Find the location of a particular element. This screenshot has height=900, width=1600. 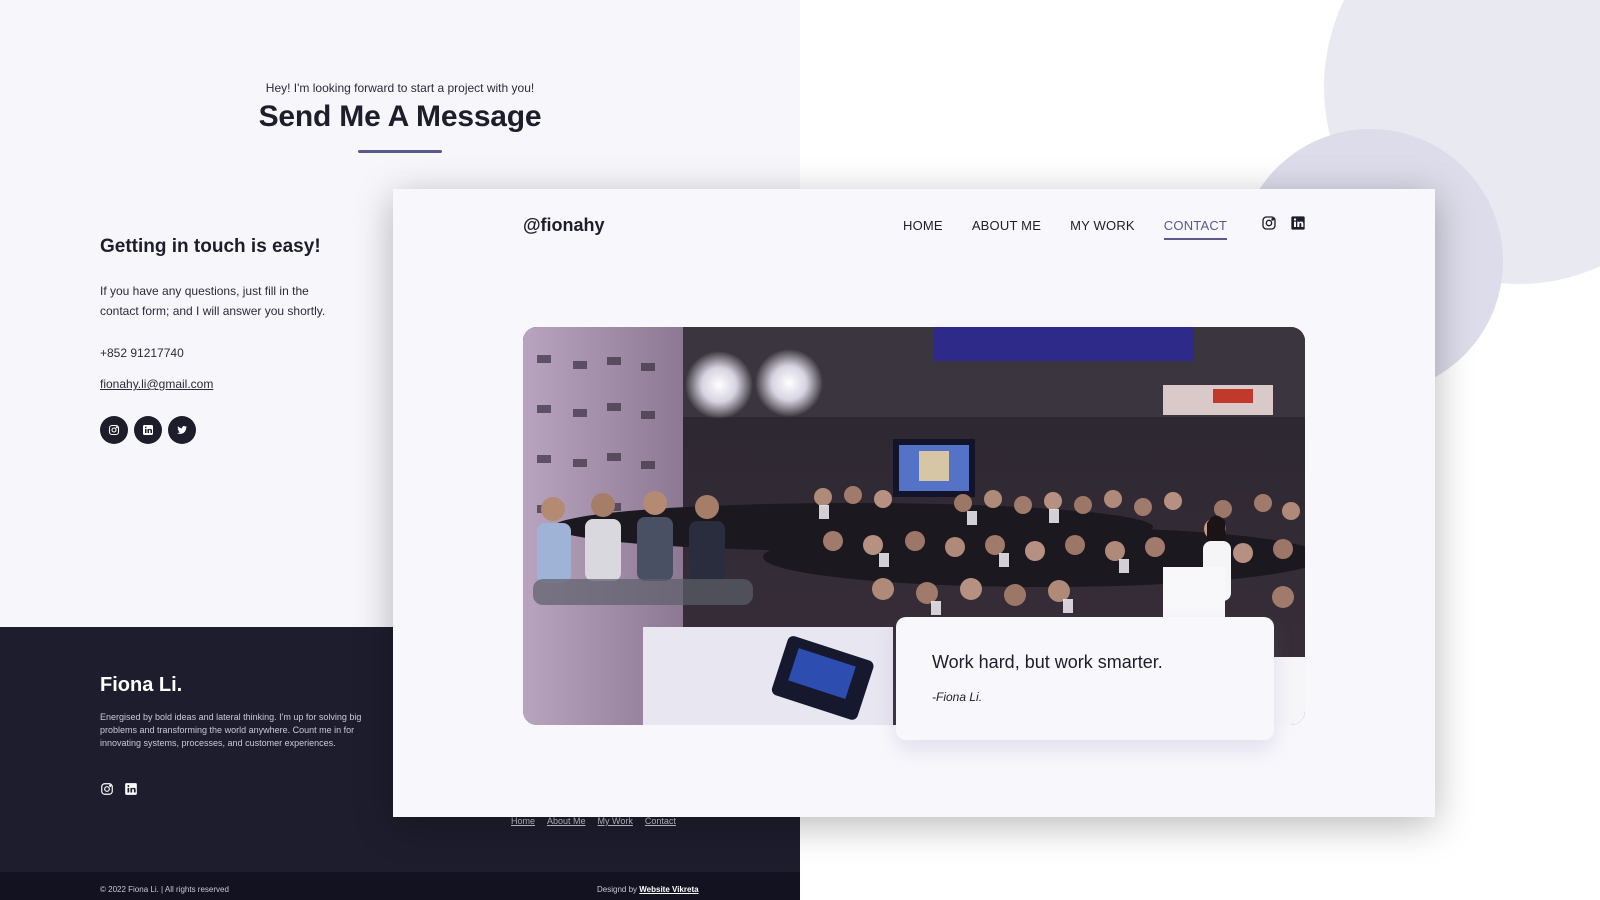

footer-name: Fiona Li. is located at coordinates (141, 685).